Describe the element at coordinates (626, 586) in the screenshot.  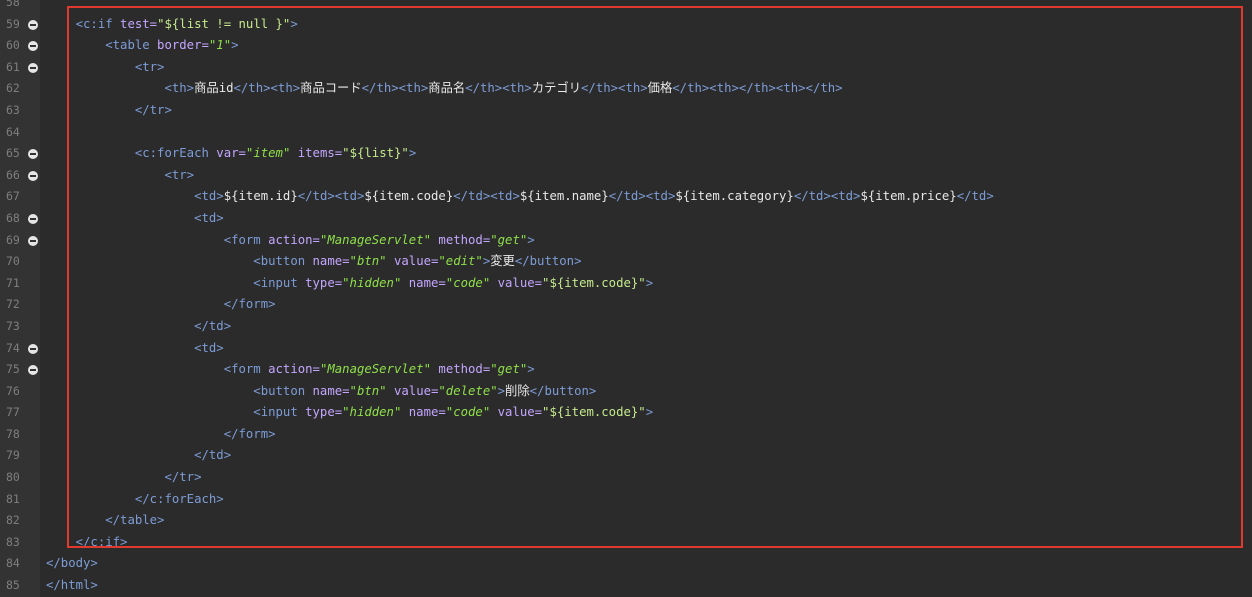
I see `code-line: 85 </html>` at that location.